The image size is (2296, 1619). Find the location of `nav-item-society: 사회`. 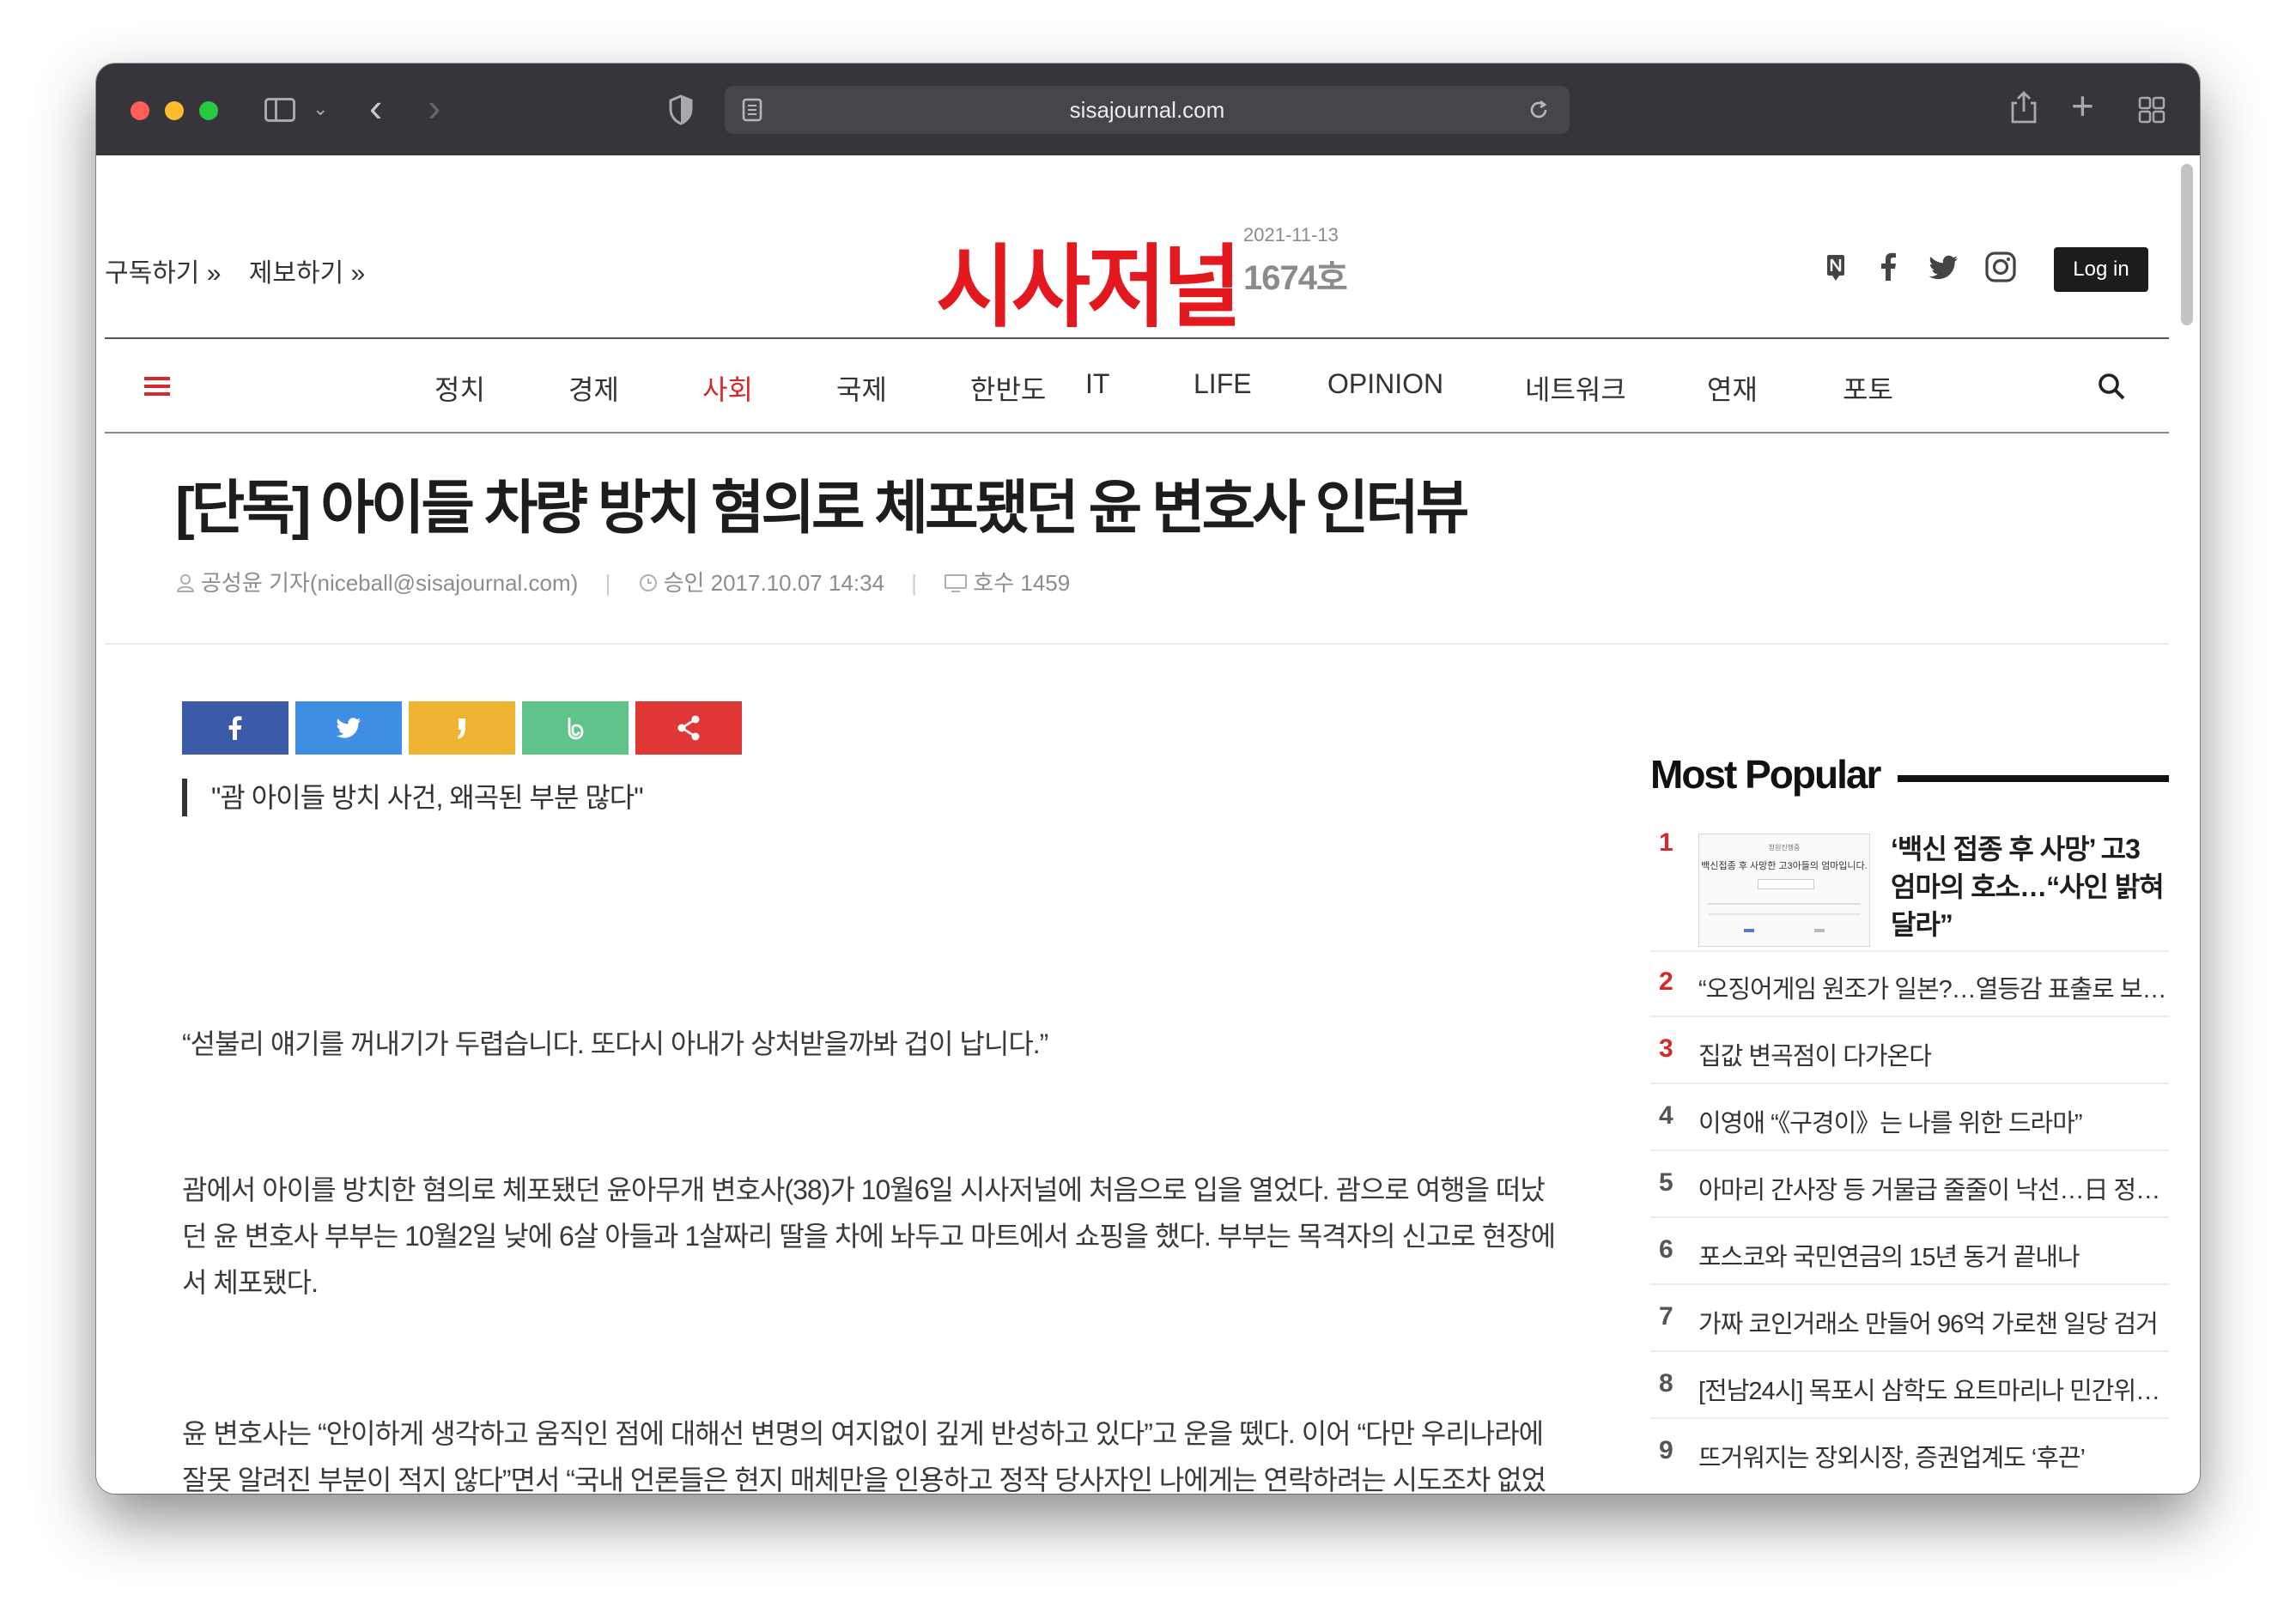

nav-item-society: 사회 is located at coordinates (727, 388).